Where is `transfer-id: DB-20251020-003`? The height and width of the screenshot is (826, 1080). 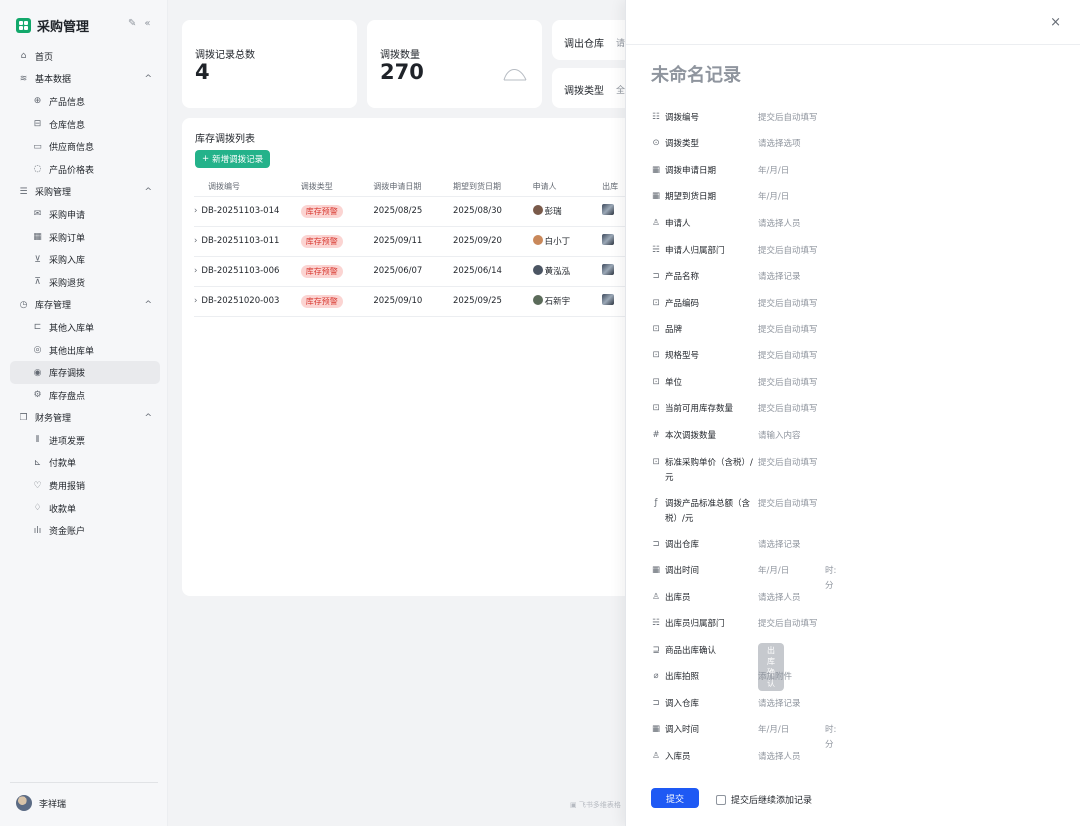 transfer-id: DB-20251020-003 is located at coordinates (240, 301).